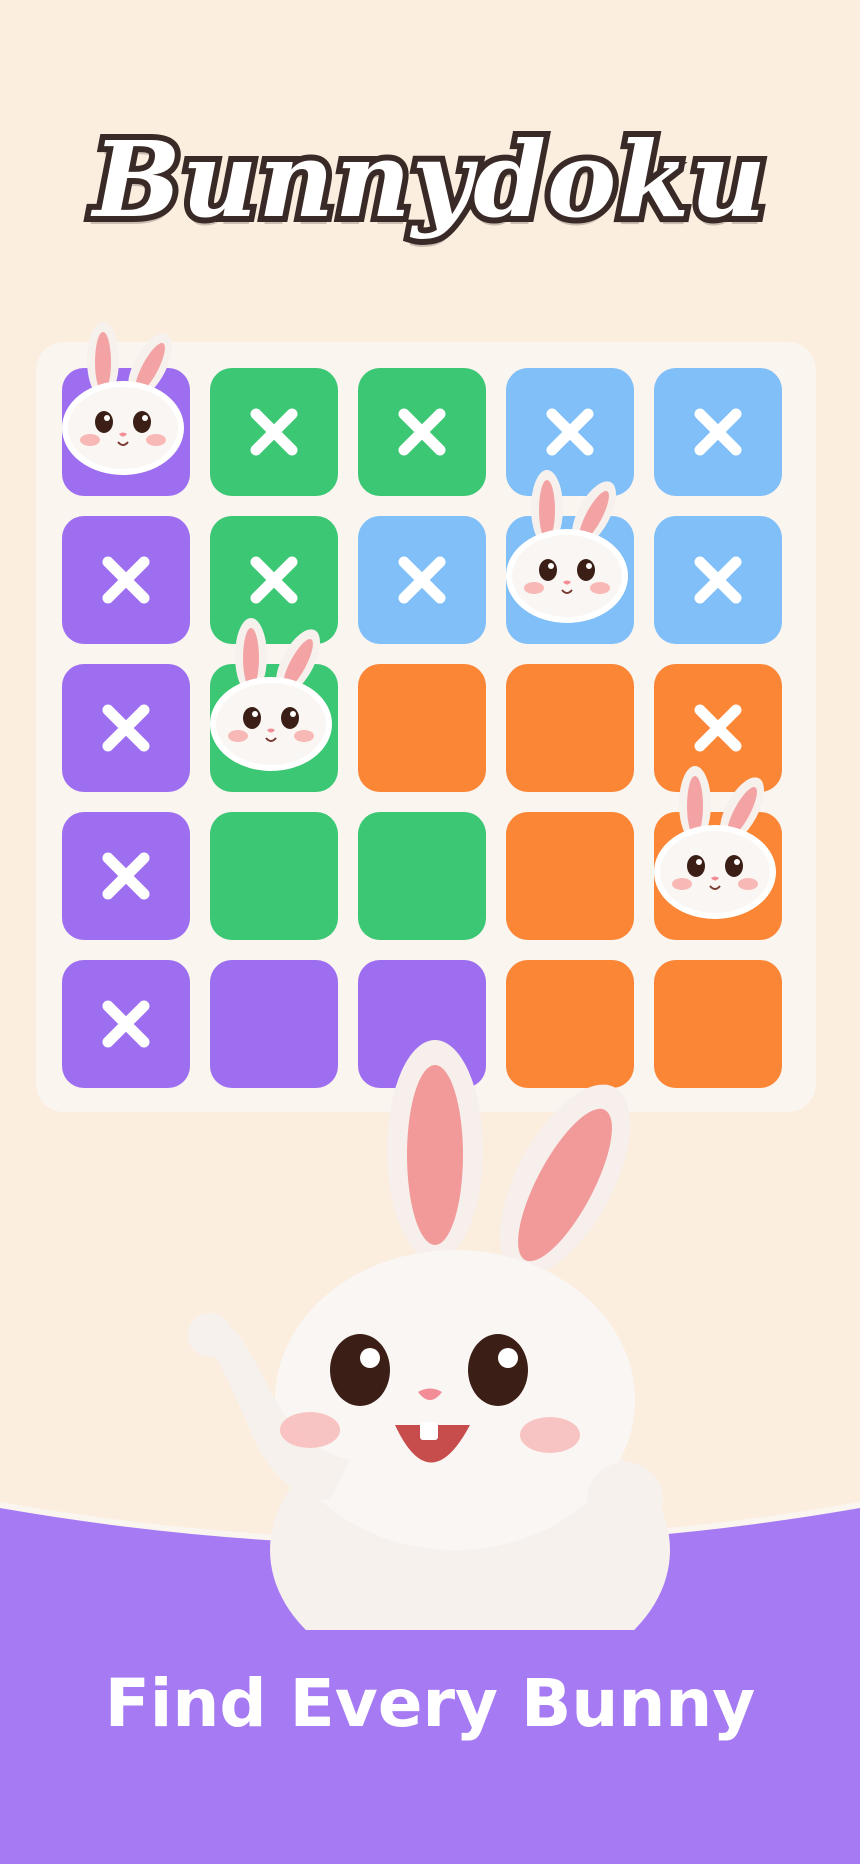 The height and width of the screenshot is (1864, 860). What do you see at coordinates (422, 876) in the screenshot?
I see `board-cell-r4-c3` at bounding box center [422, 876].